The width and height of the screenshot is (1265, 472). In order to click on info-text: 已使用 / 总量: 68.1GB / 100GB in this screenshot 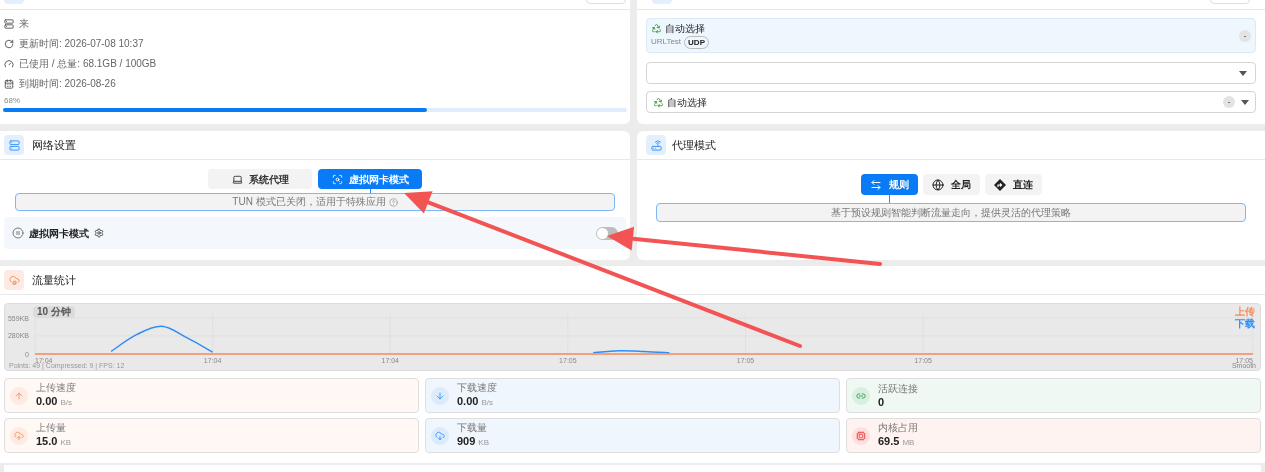, I will do `click(88, 64)`.